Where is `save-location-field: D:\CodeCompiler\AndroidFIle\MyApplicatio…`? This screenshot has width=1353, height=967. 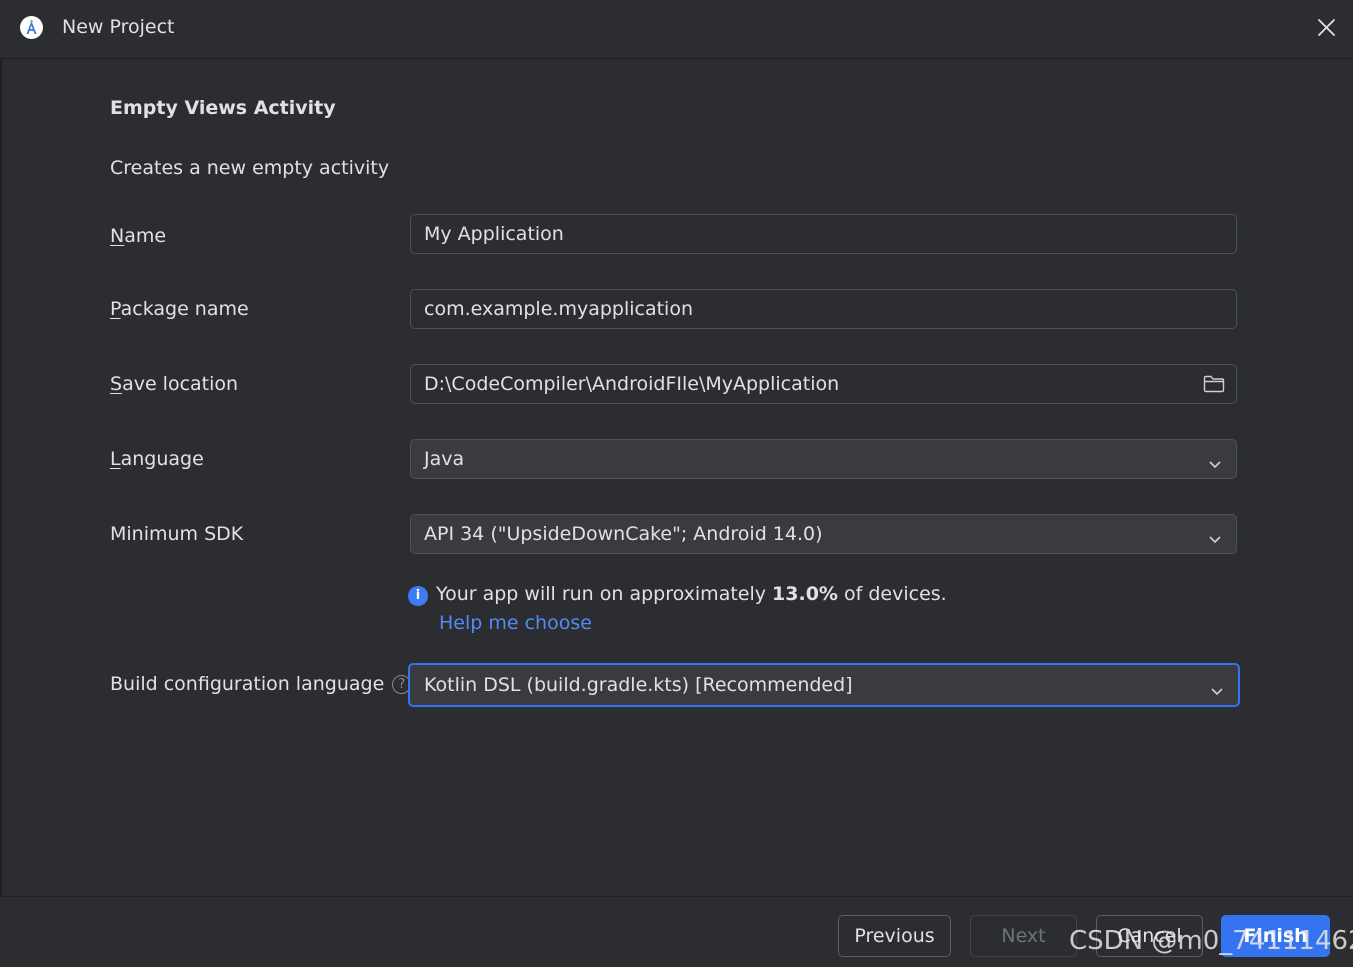 save-location-field: D:\CodeCompiler\AndroidFIle\MyApplicatio… is located at coordinates (823, 384).